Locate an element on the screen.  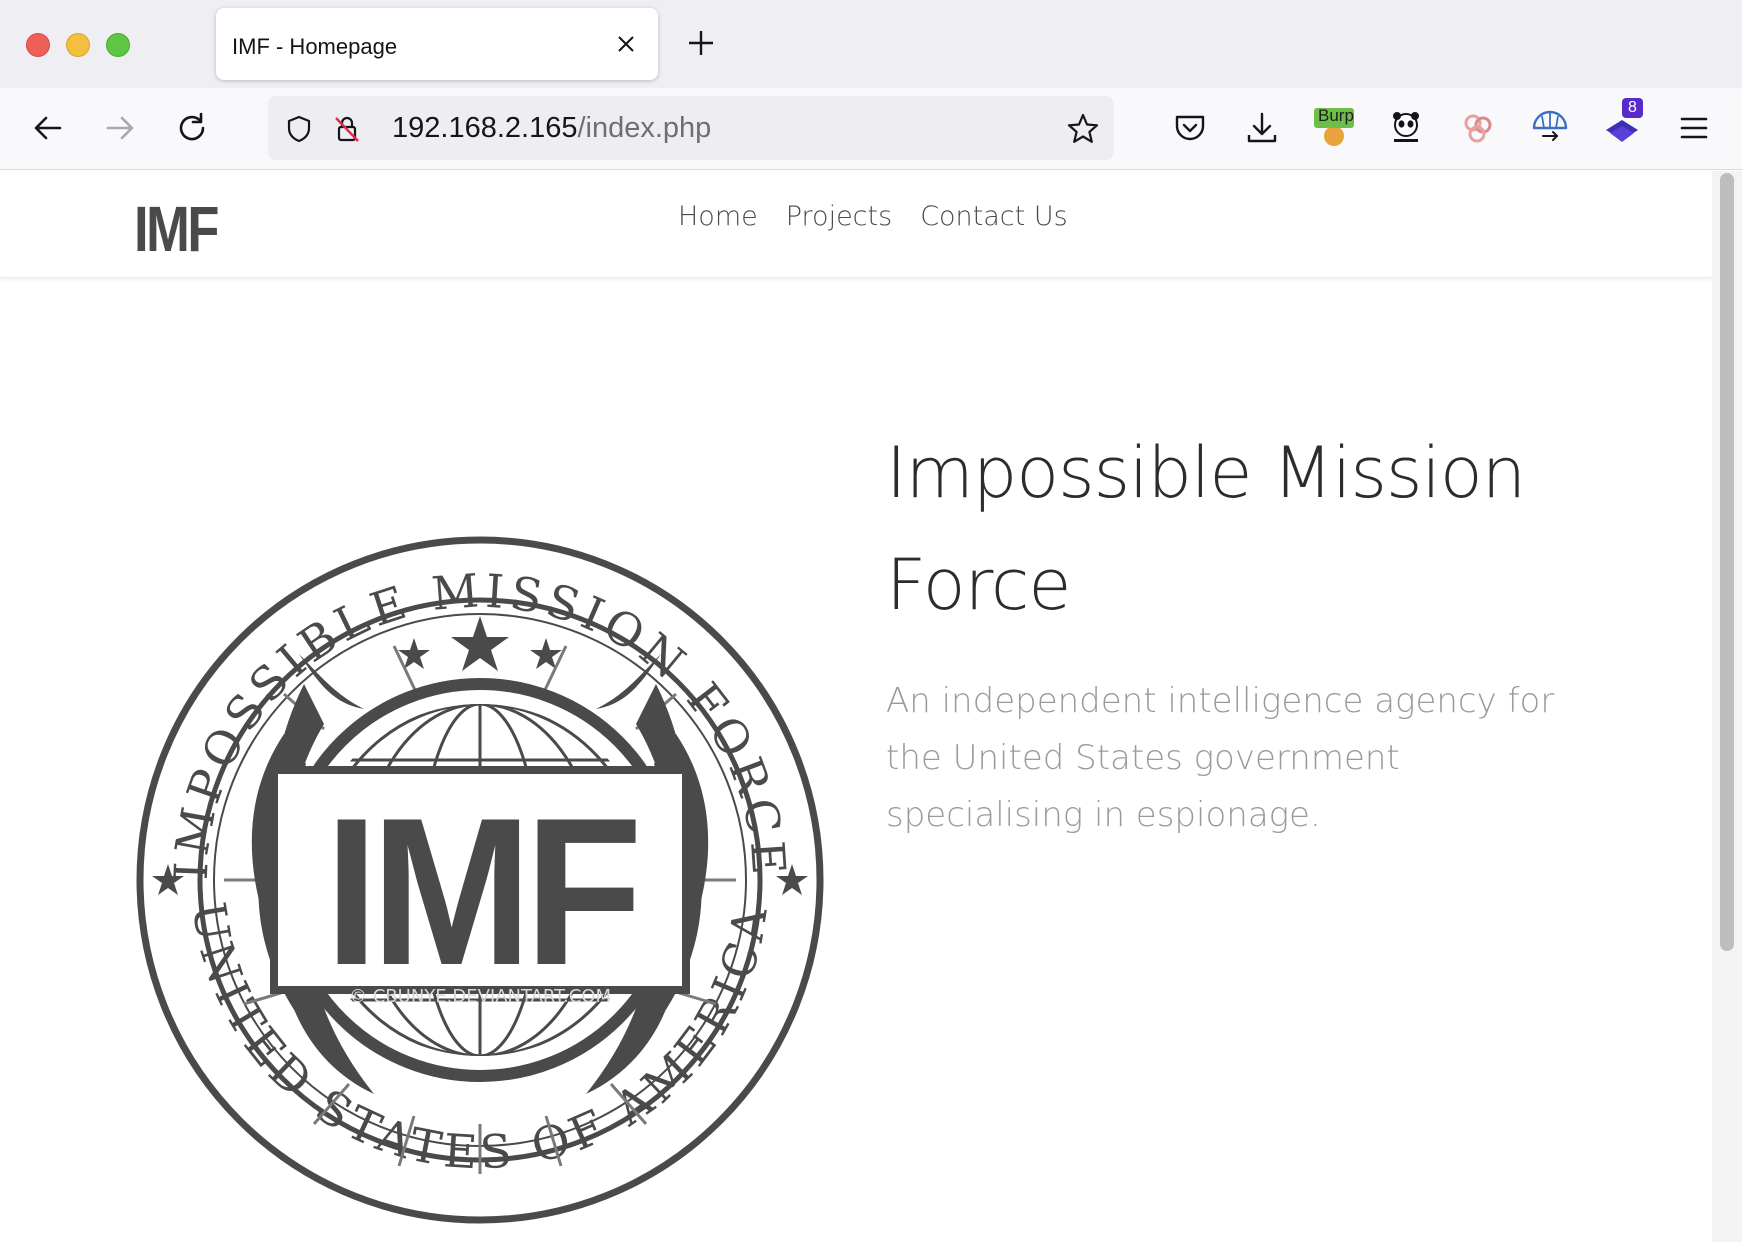
navigation-toolbar: 192.168.2.165/index.php Burp 8 is located at coordinates (871, 129).